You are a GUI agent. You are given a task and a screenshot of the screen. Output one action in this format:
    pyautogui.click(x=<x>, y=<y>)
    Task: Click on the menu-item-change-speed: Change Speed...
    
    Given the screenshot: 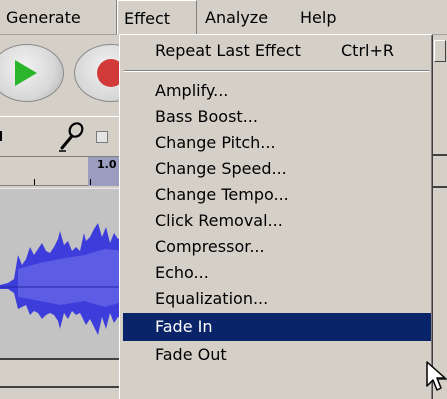 What is the action you would take?
    pyautogui.click(x=277, y=168)
    